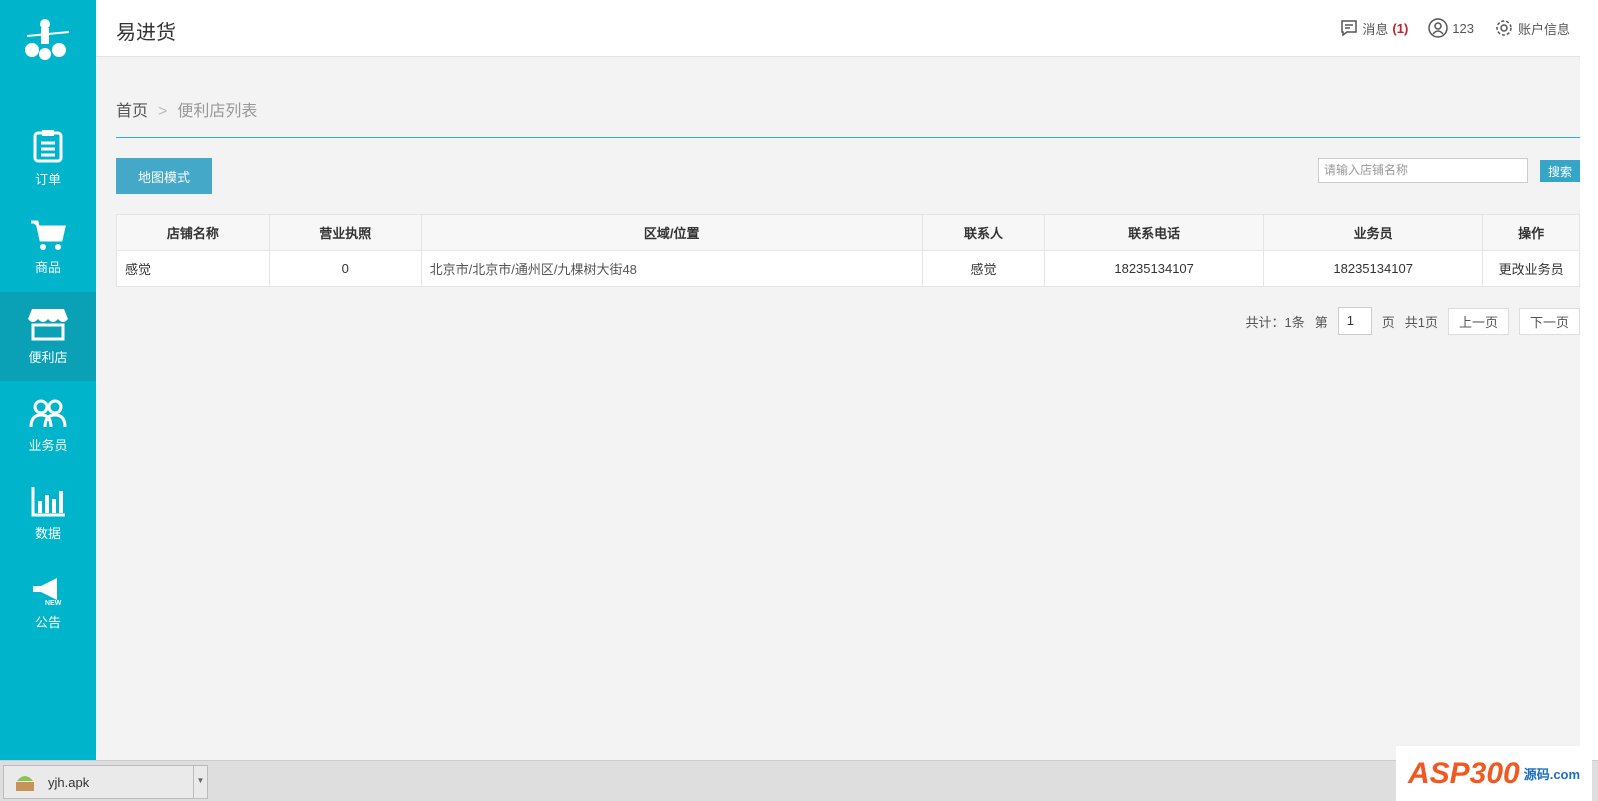 Image resolution: width=1598 pixels, height=801 pixels. What do you see at coordinates (48, 146) in the screenshot?
I see `clipboard-icon` at bounding box center [48, 146].